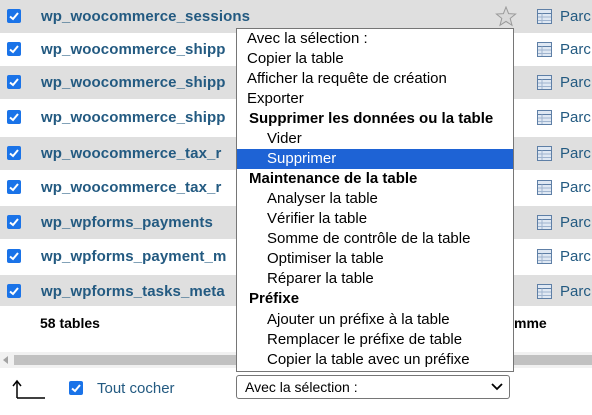  What do you see at coordinates (375, 340) in the screenshot?
I see `dropdown-option: Remplacer le préfixe de table` at bounding box center [375, 340].